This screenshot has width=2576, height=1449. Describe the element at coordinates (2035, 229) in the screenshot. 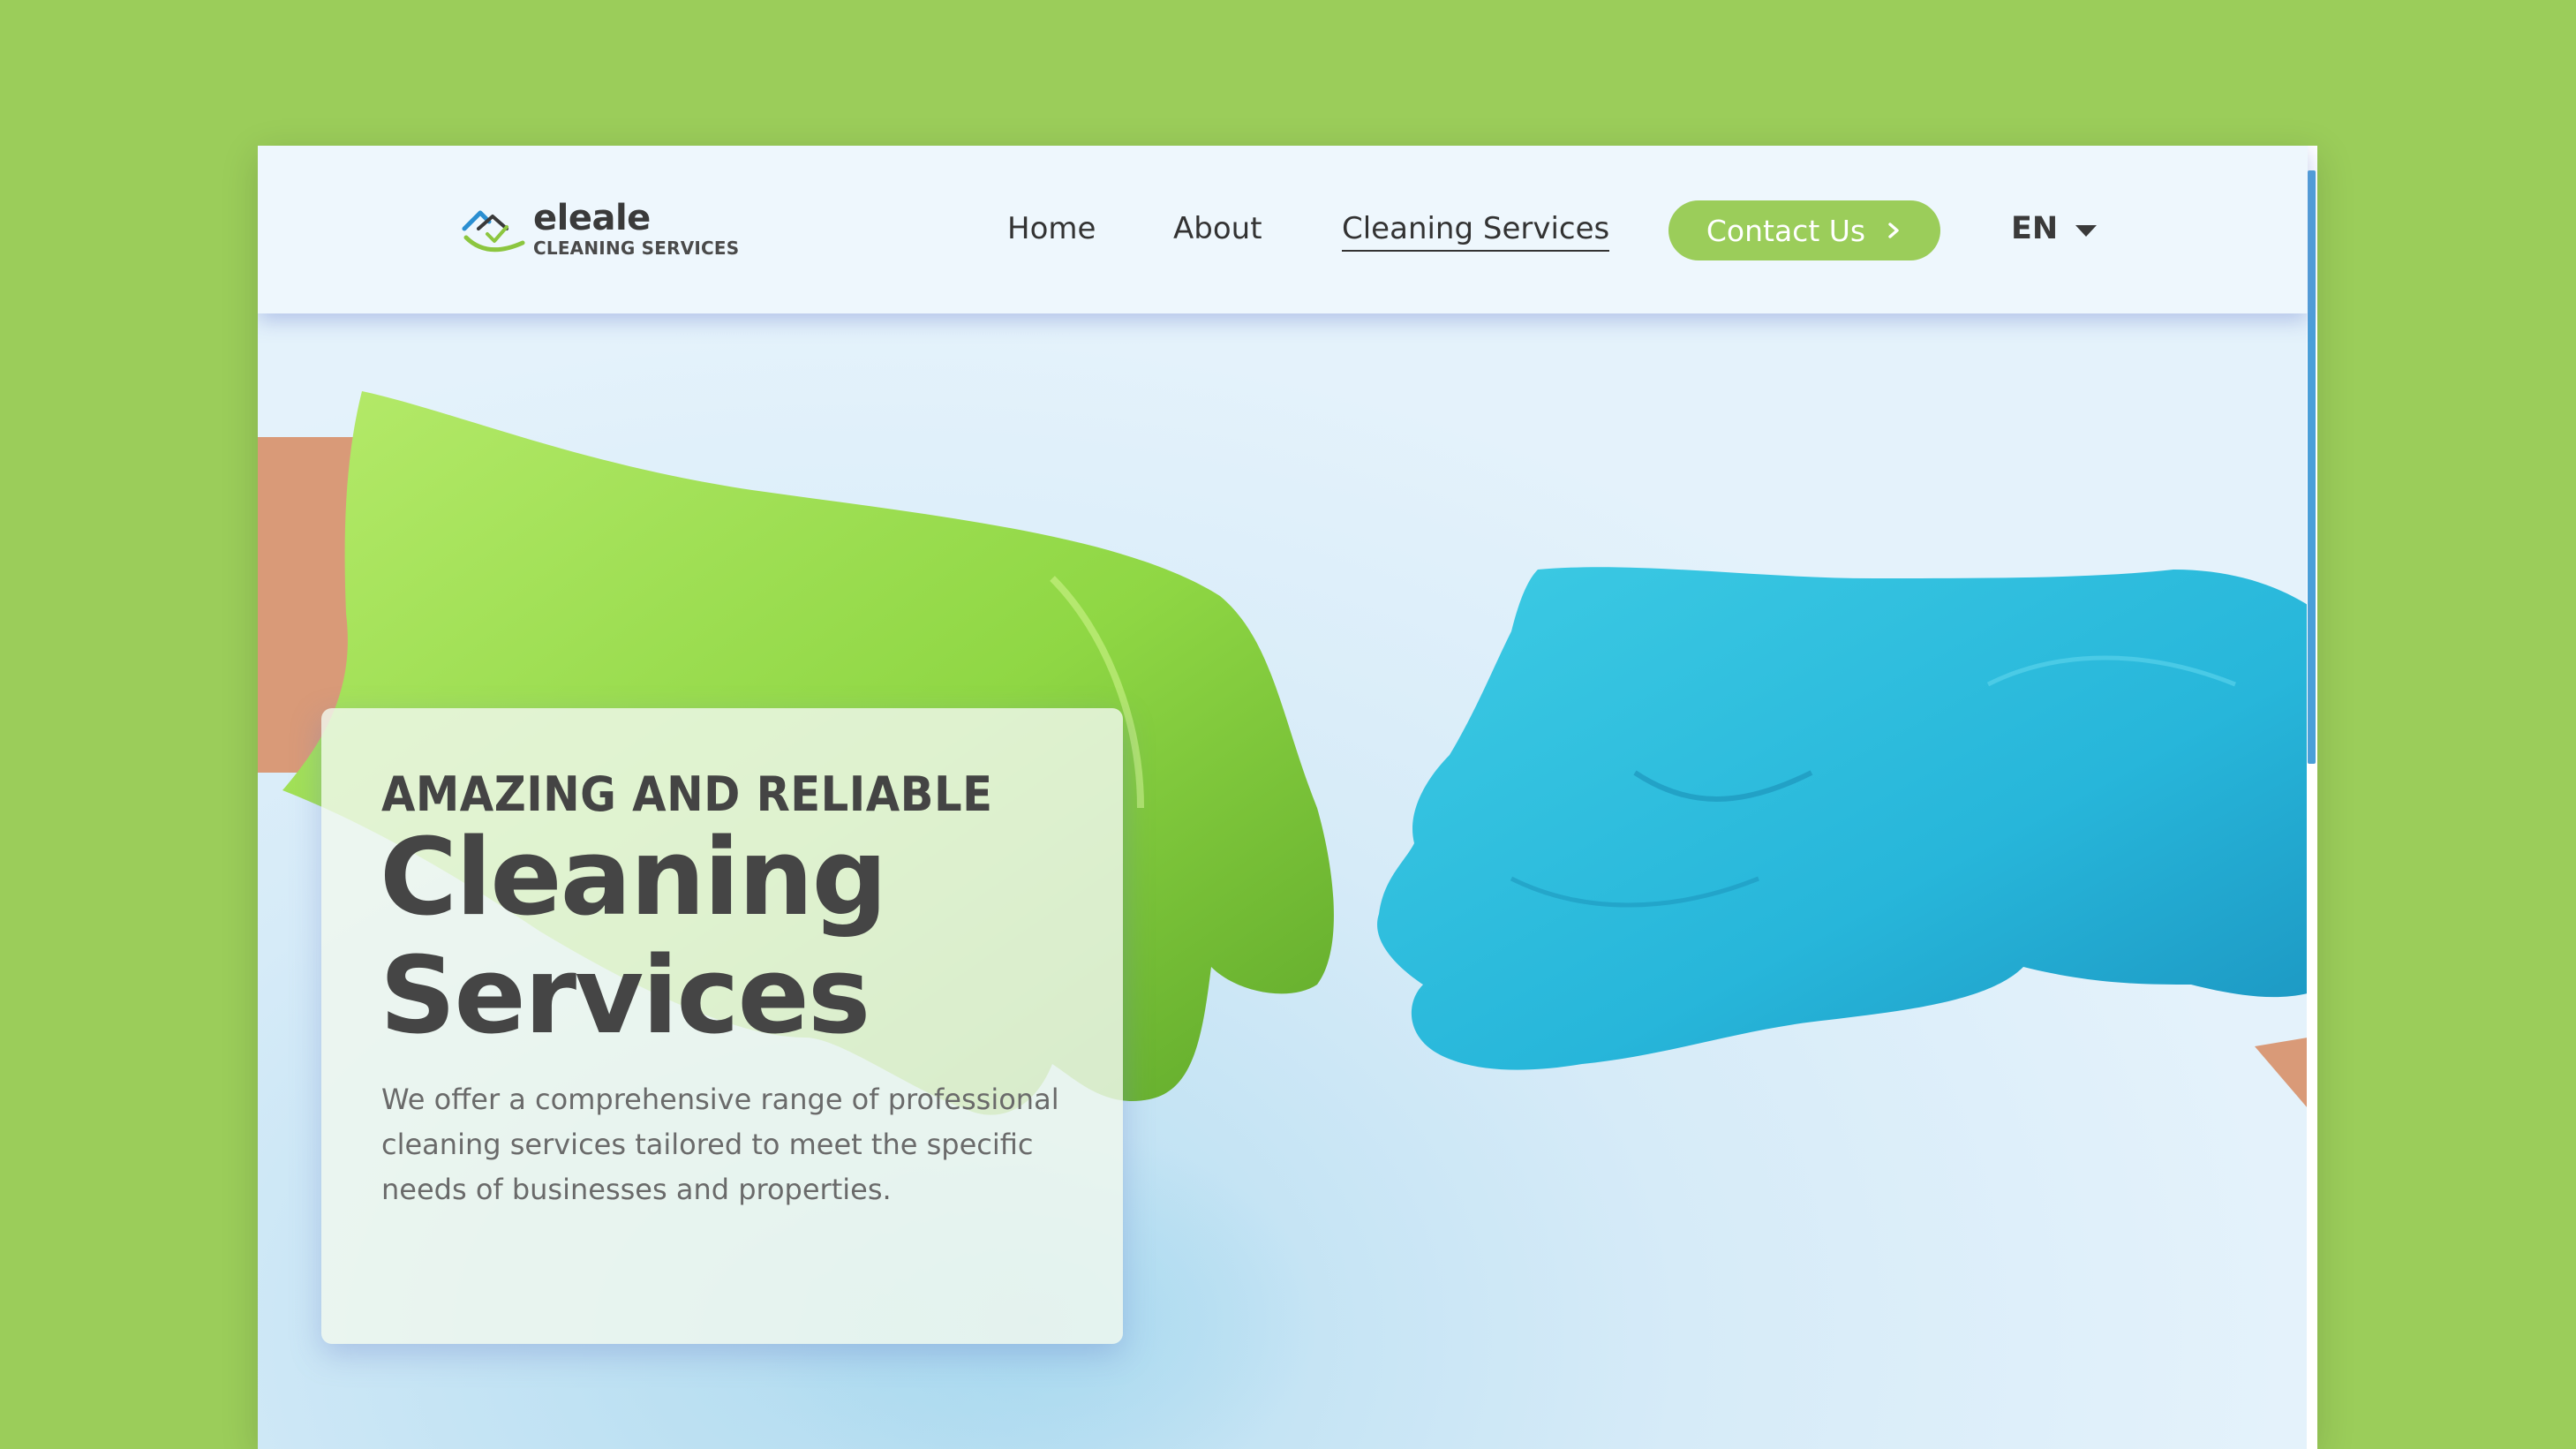

I see `language-label: EN` at that location.